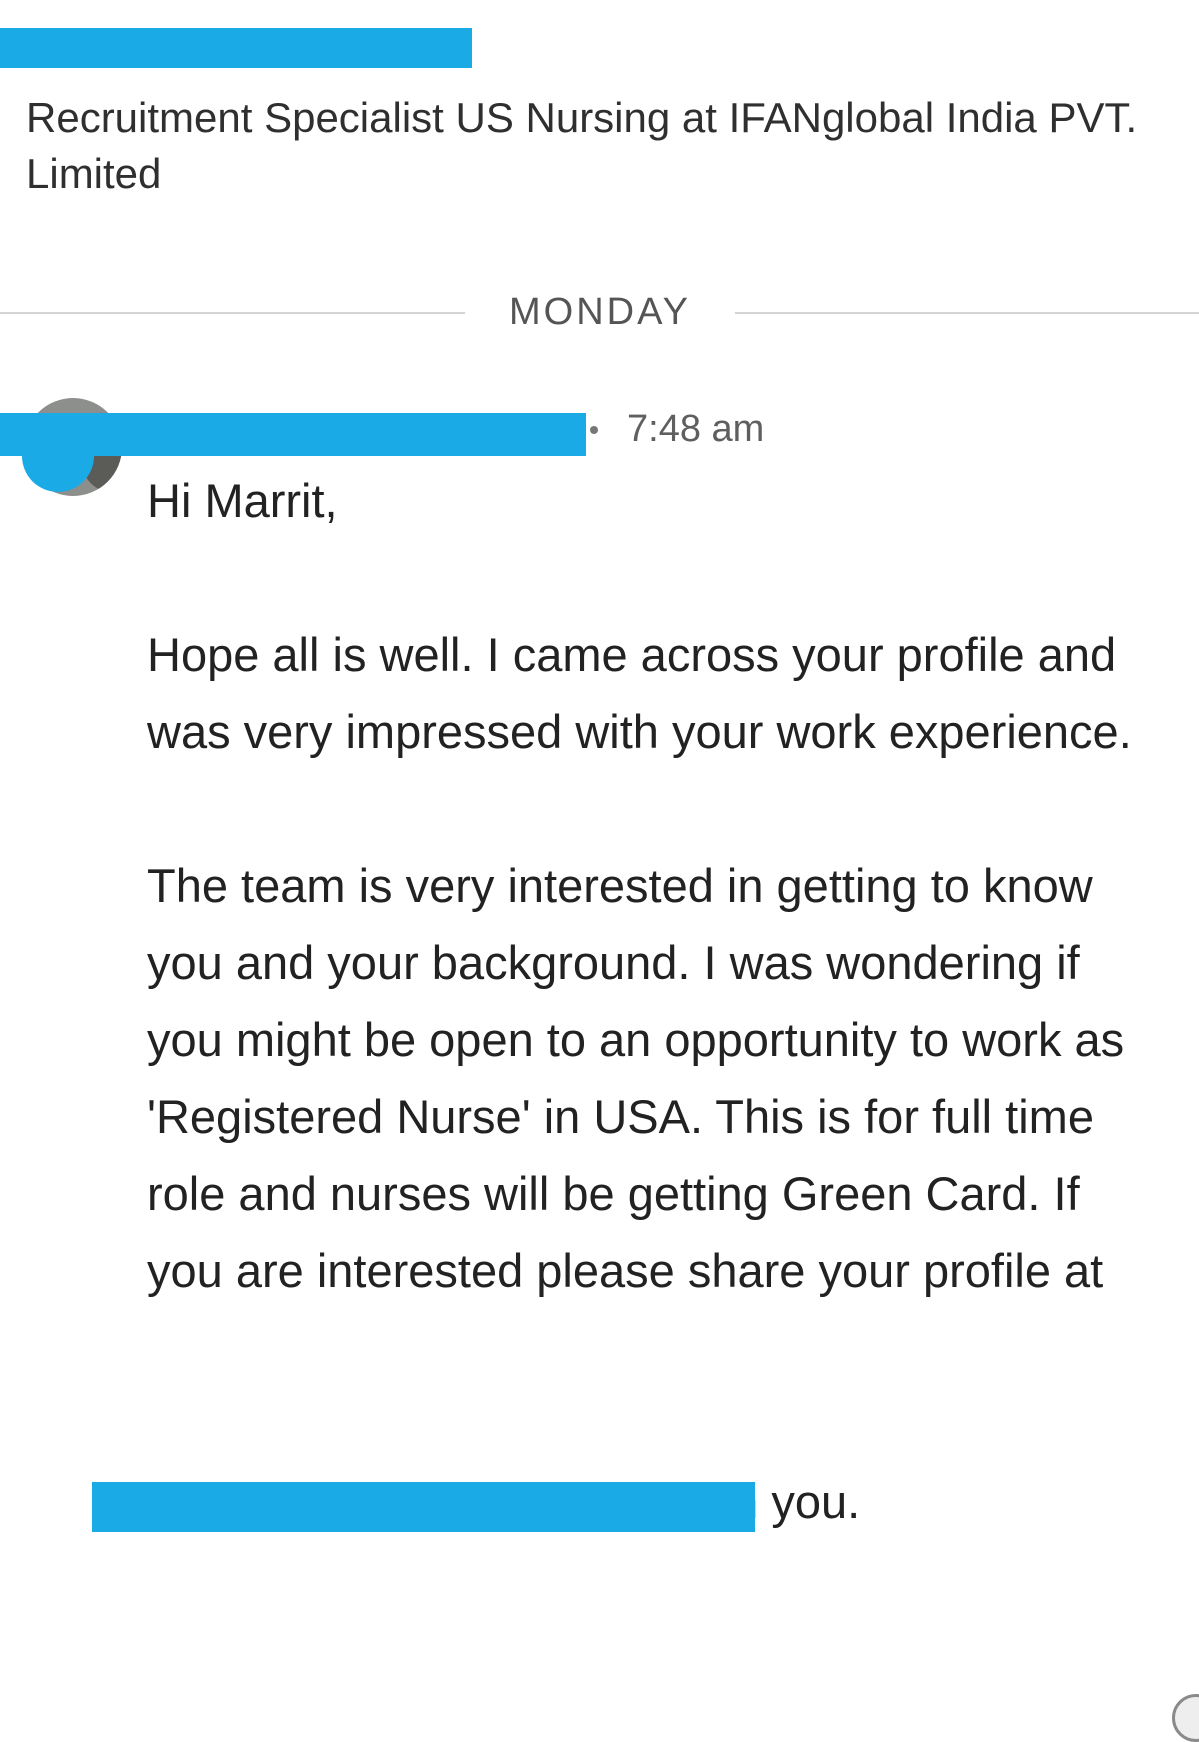 Image resolution: width=1199 pixels, height=1742 pixels. What do you see at coordinates (967, 313) in the screenshot?
I see `divider-line-right` at bounding box center [967, 313].